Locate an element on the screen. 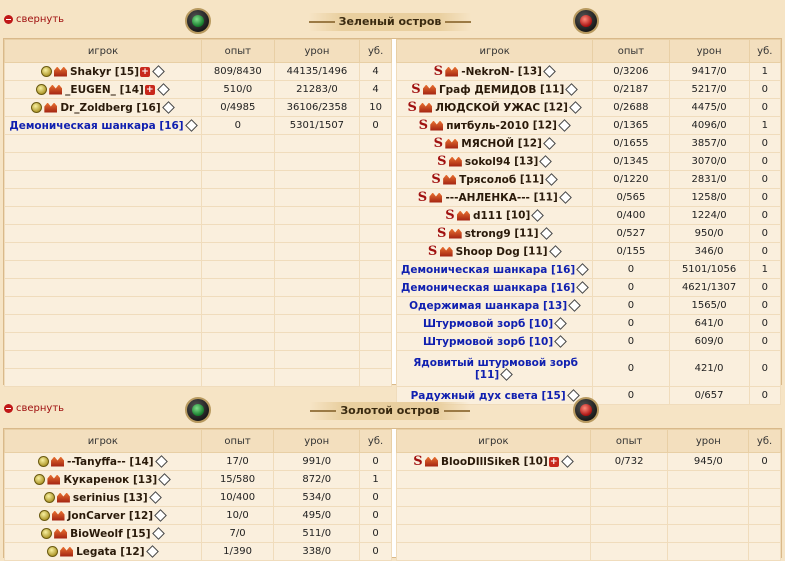 The width and height of the screenshot is (785, 561). player-cell: Штурмовой зорб [10] is located at coordinates (494, 341).